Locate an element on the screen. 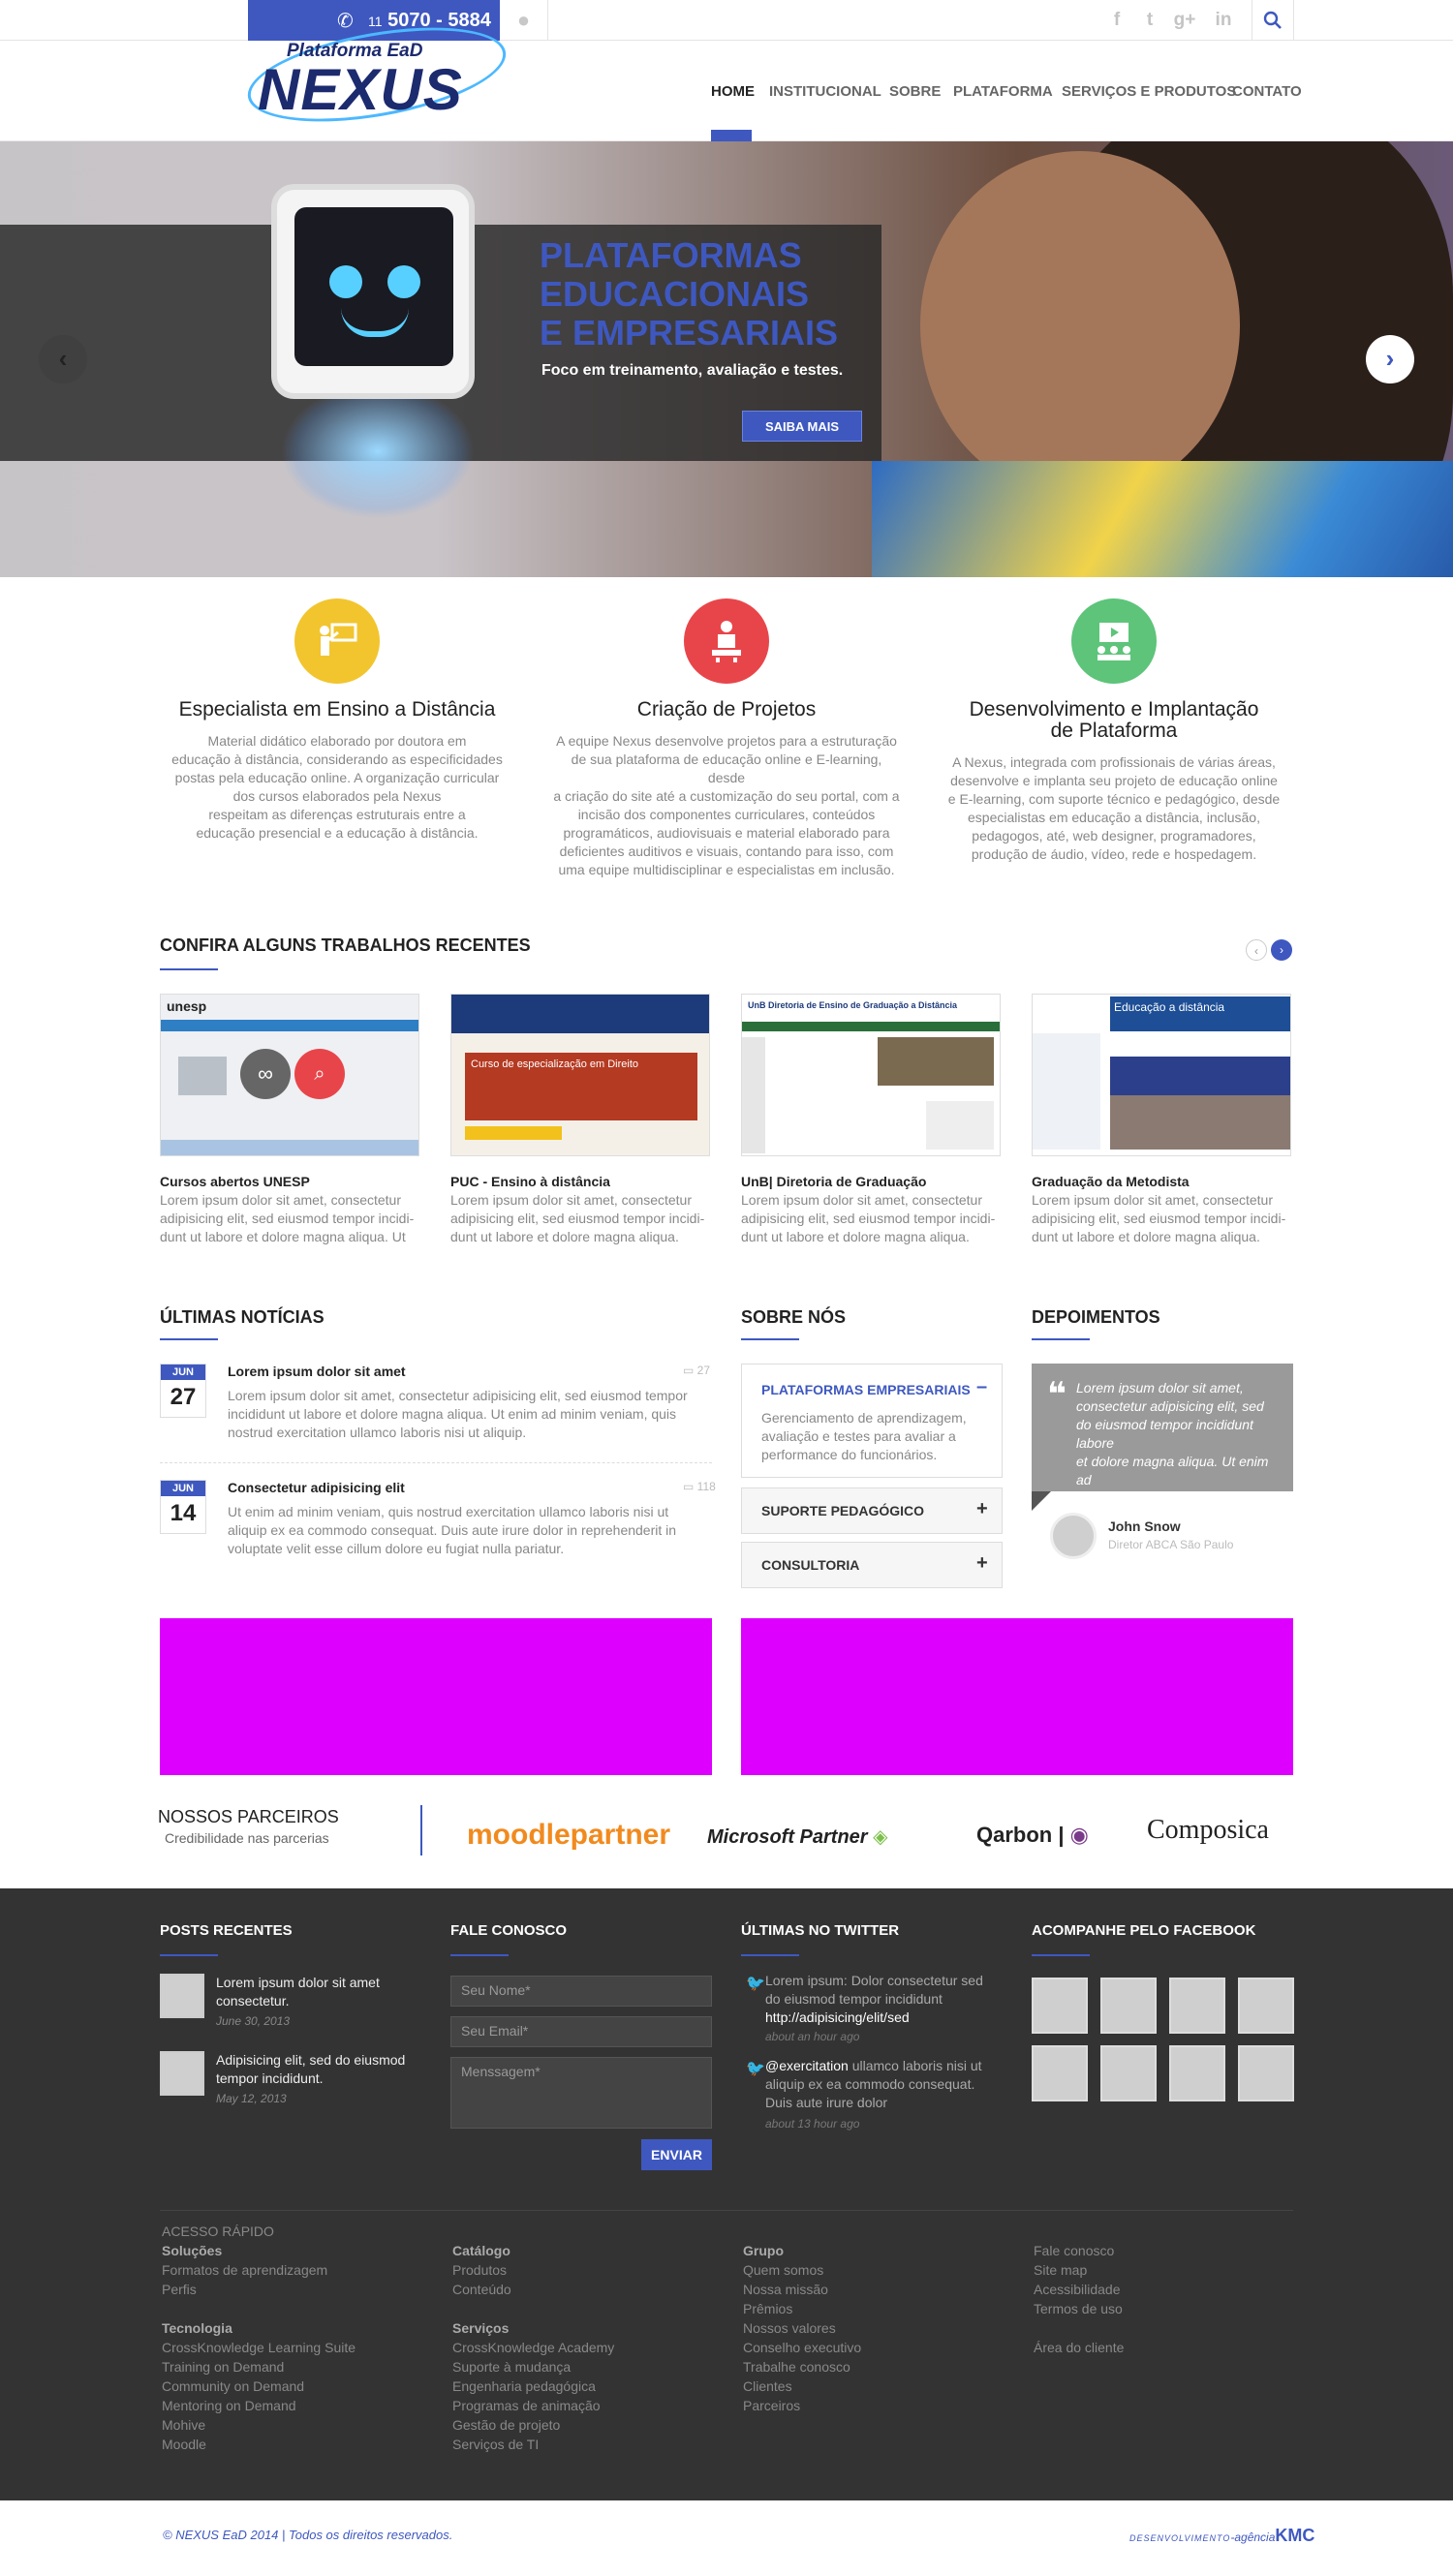 This screenshot has width=1453, height=2576. work-thumbnail: unesp ∞ ⌕ is located at coordinates (289, 1075).